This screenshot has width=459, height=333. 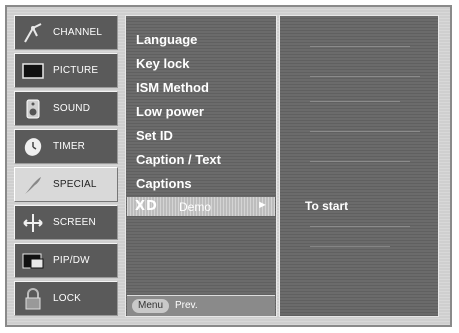 I want to click on sidebar-item-lock: LOCK, so click(x=66, y=298).